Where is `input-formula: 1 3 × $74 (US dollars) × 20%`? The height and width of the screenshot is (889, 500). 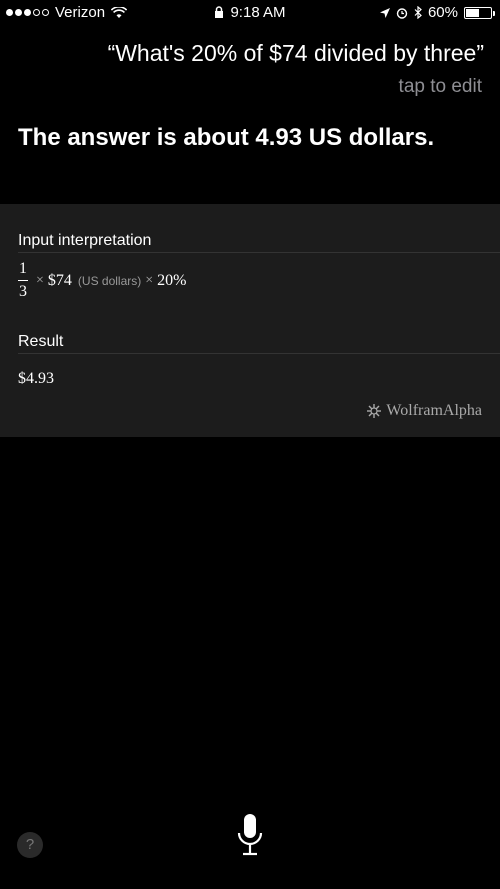
input-formula: 1 3 × $74 (US dollars) × 20% is located at coordinates (102, 280).